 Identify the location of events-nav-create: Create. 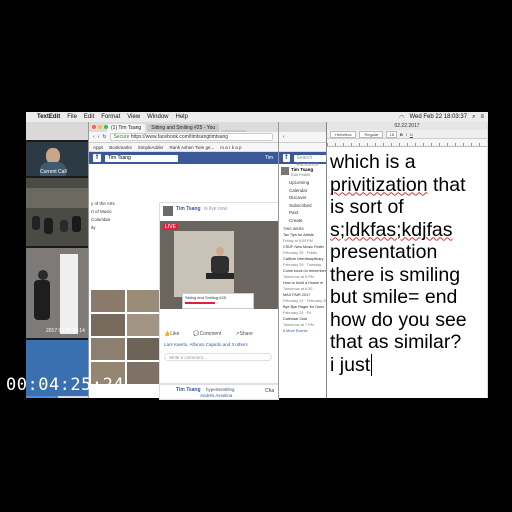
(304, 221).